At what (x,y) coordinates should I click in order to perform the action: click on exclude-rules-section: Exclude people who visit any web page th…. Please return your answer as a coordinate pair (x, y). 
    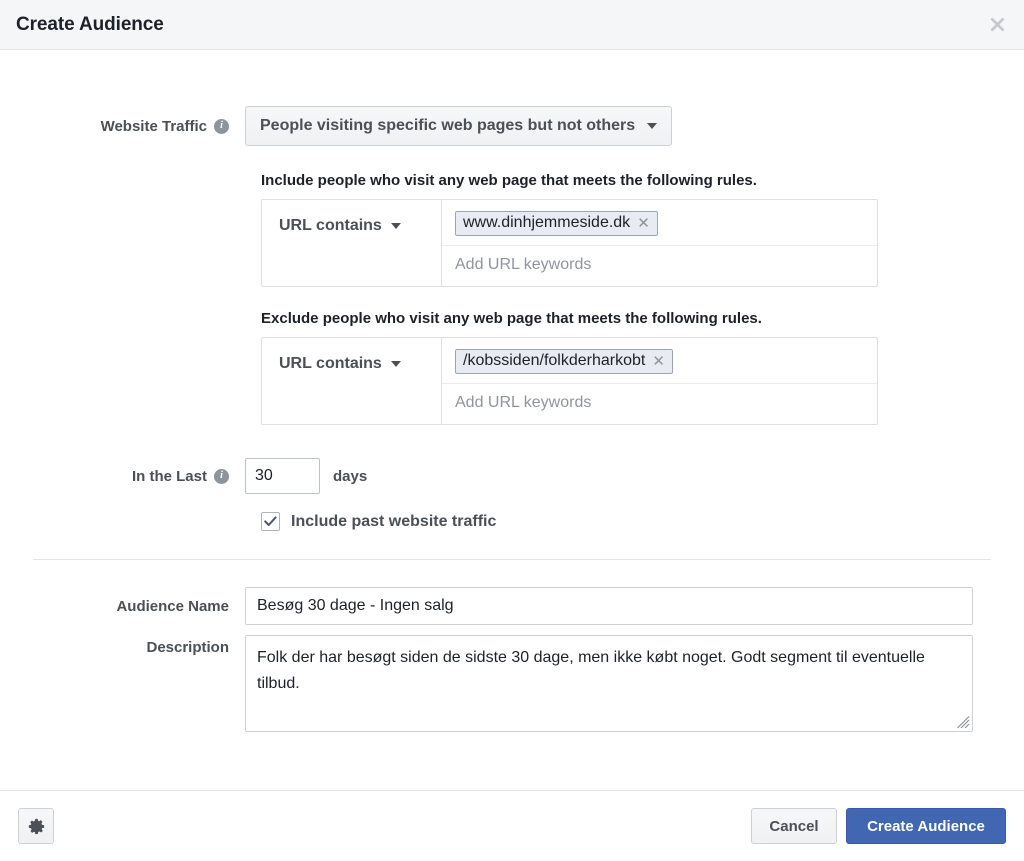
    Looking at the image, I should click on (642, 367).